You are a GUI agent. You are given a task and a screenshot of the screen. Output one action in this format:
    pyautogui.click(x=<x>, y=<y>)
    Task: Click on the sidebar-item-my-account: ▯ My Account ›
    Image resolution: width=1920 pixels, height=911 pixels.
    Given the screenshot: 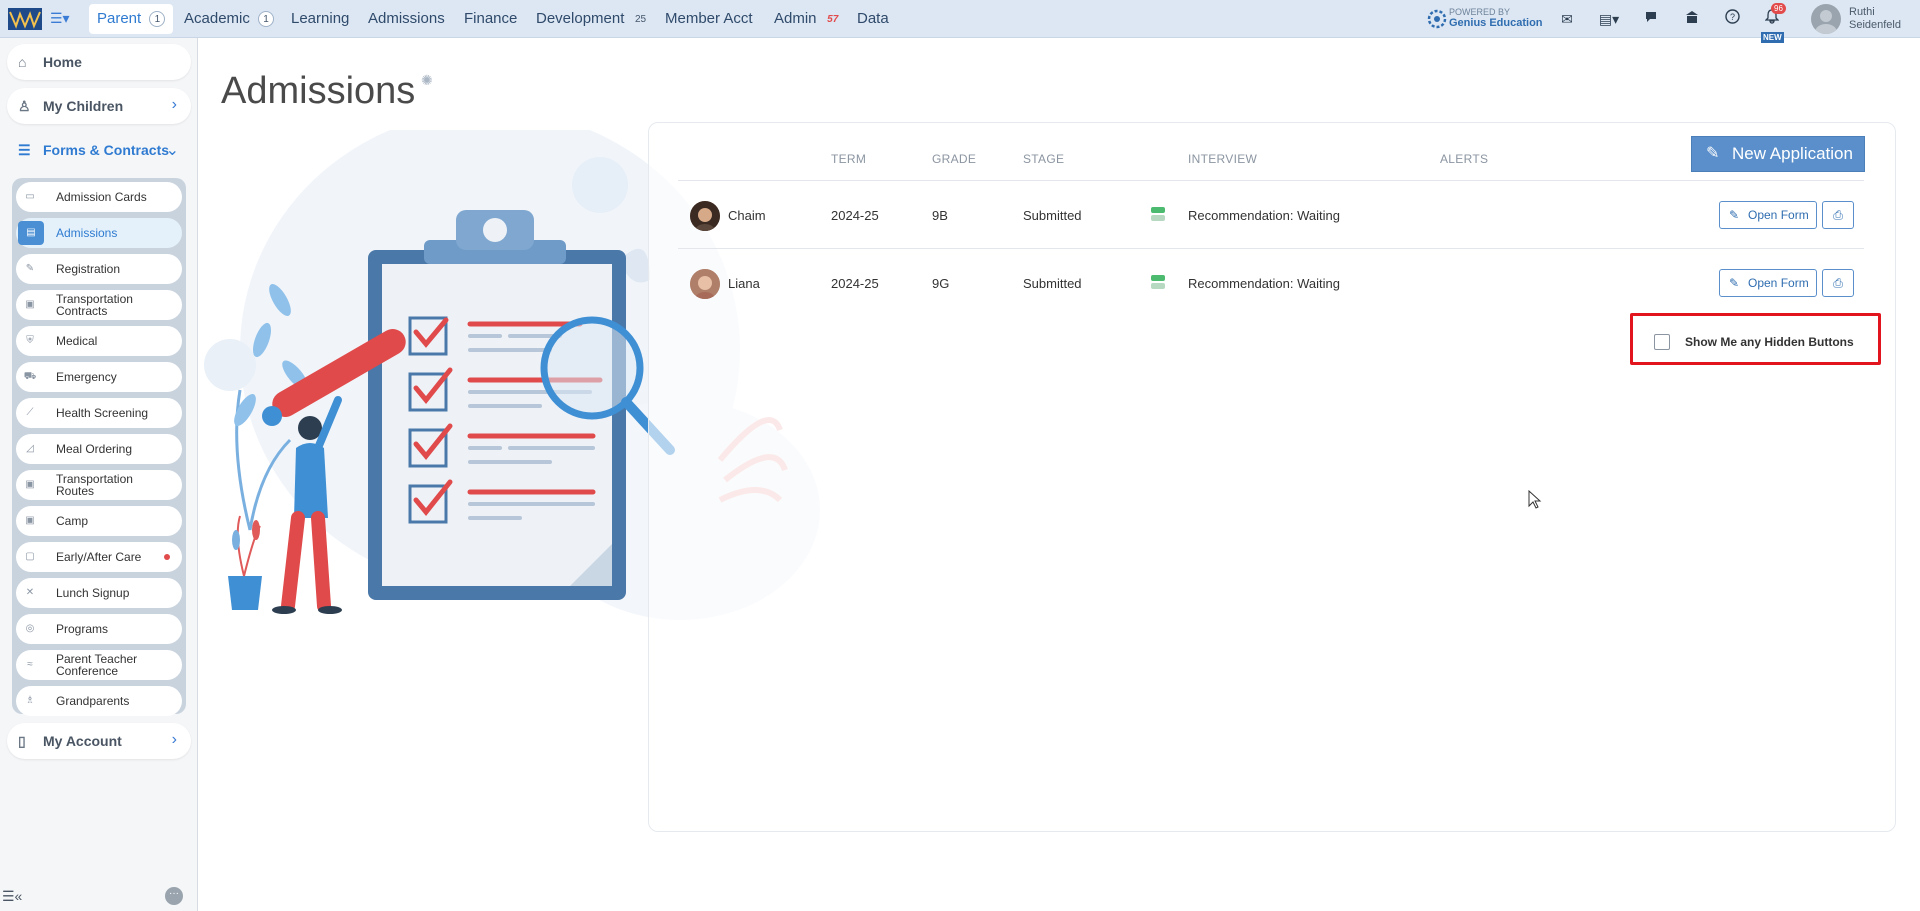 What is the action you would take?
    pyautogui.click(x=99, y=741)
    